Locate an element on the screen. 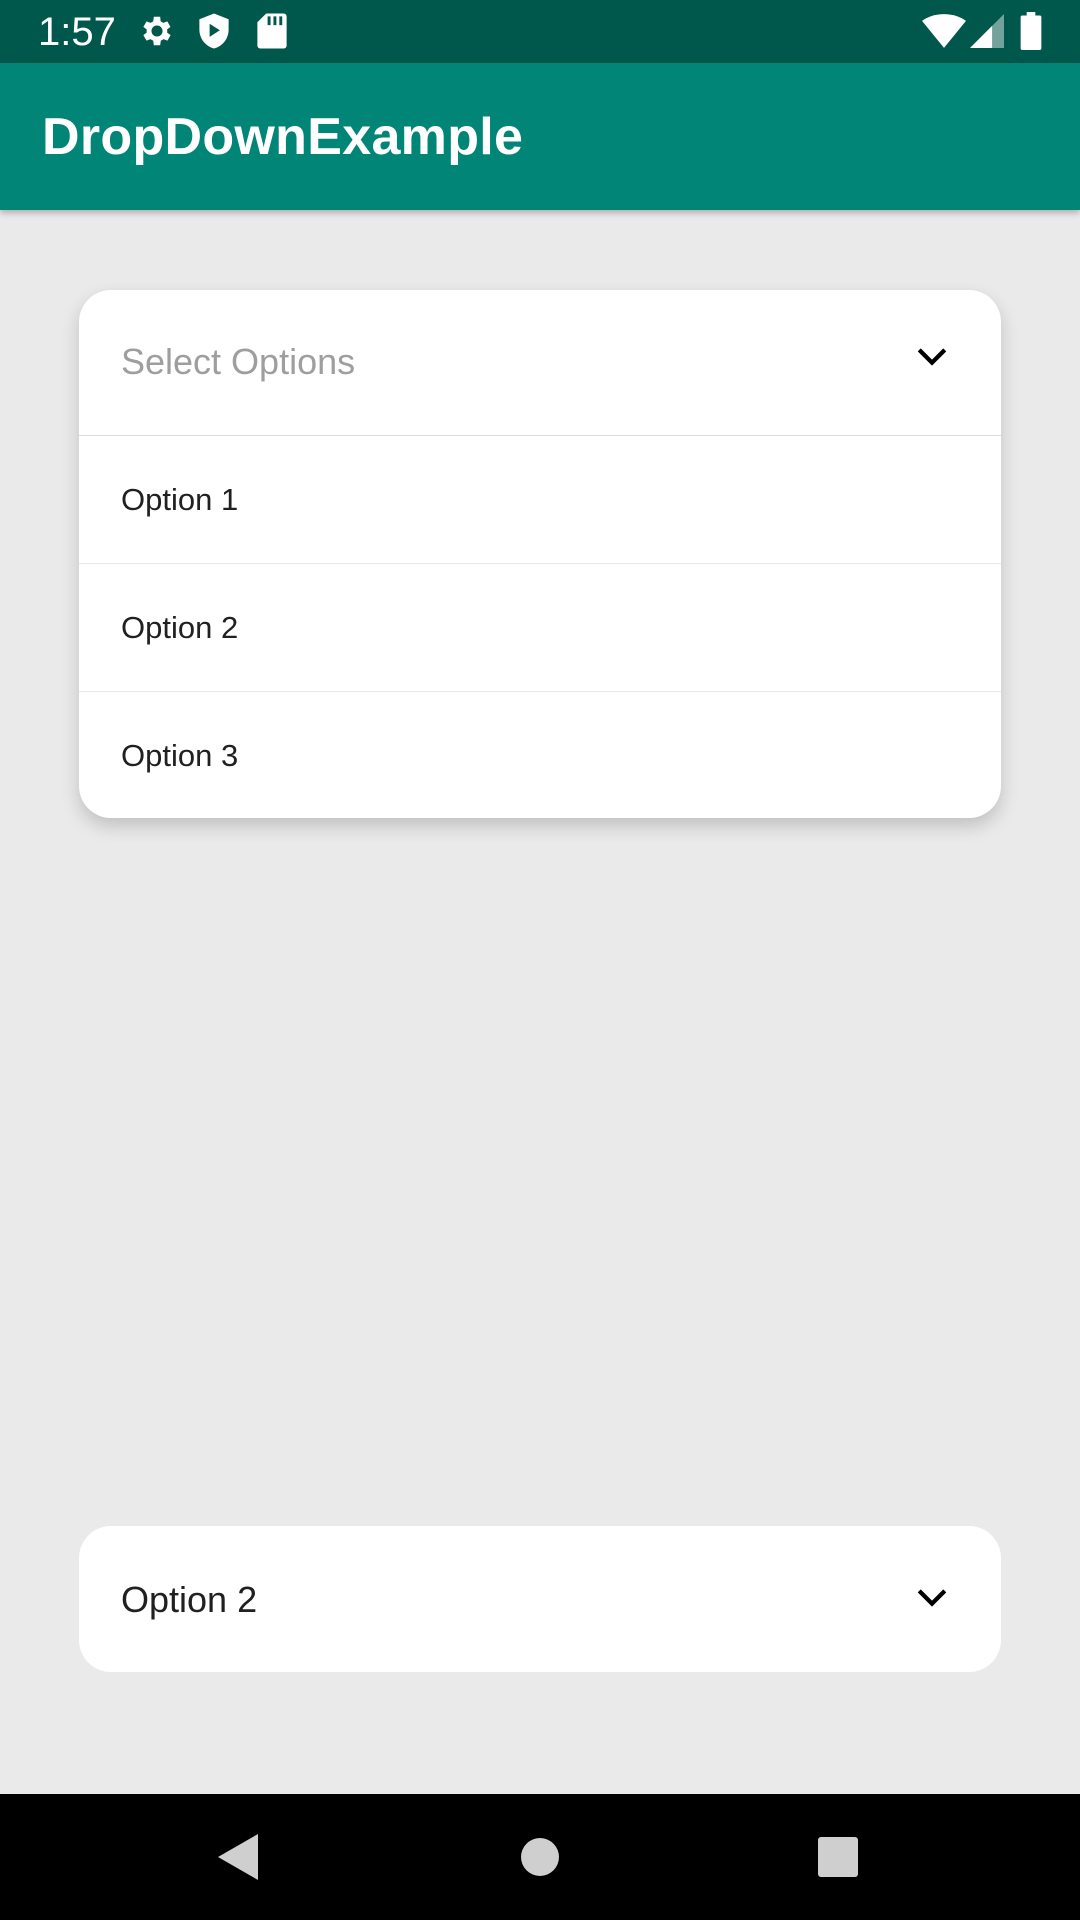  recents-icon is located at coordinates (838, 1857).